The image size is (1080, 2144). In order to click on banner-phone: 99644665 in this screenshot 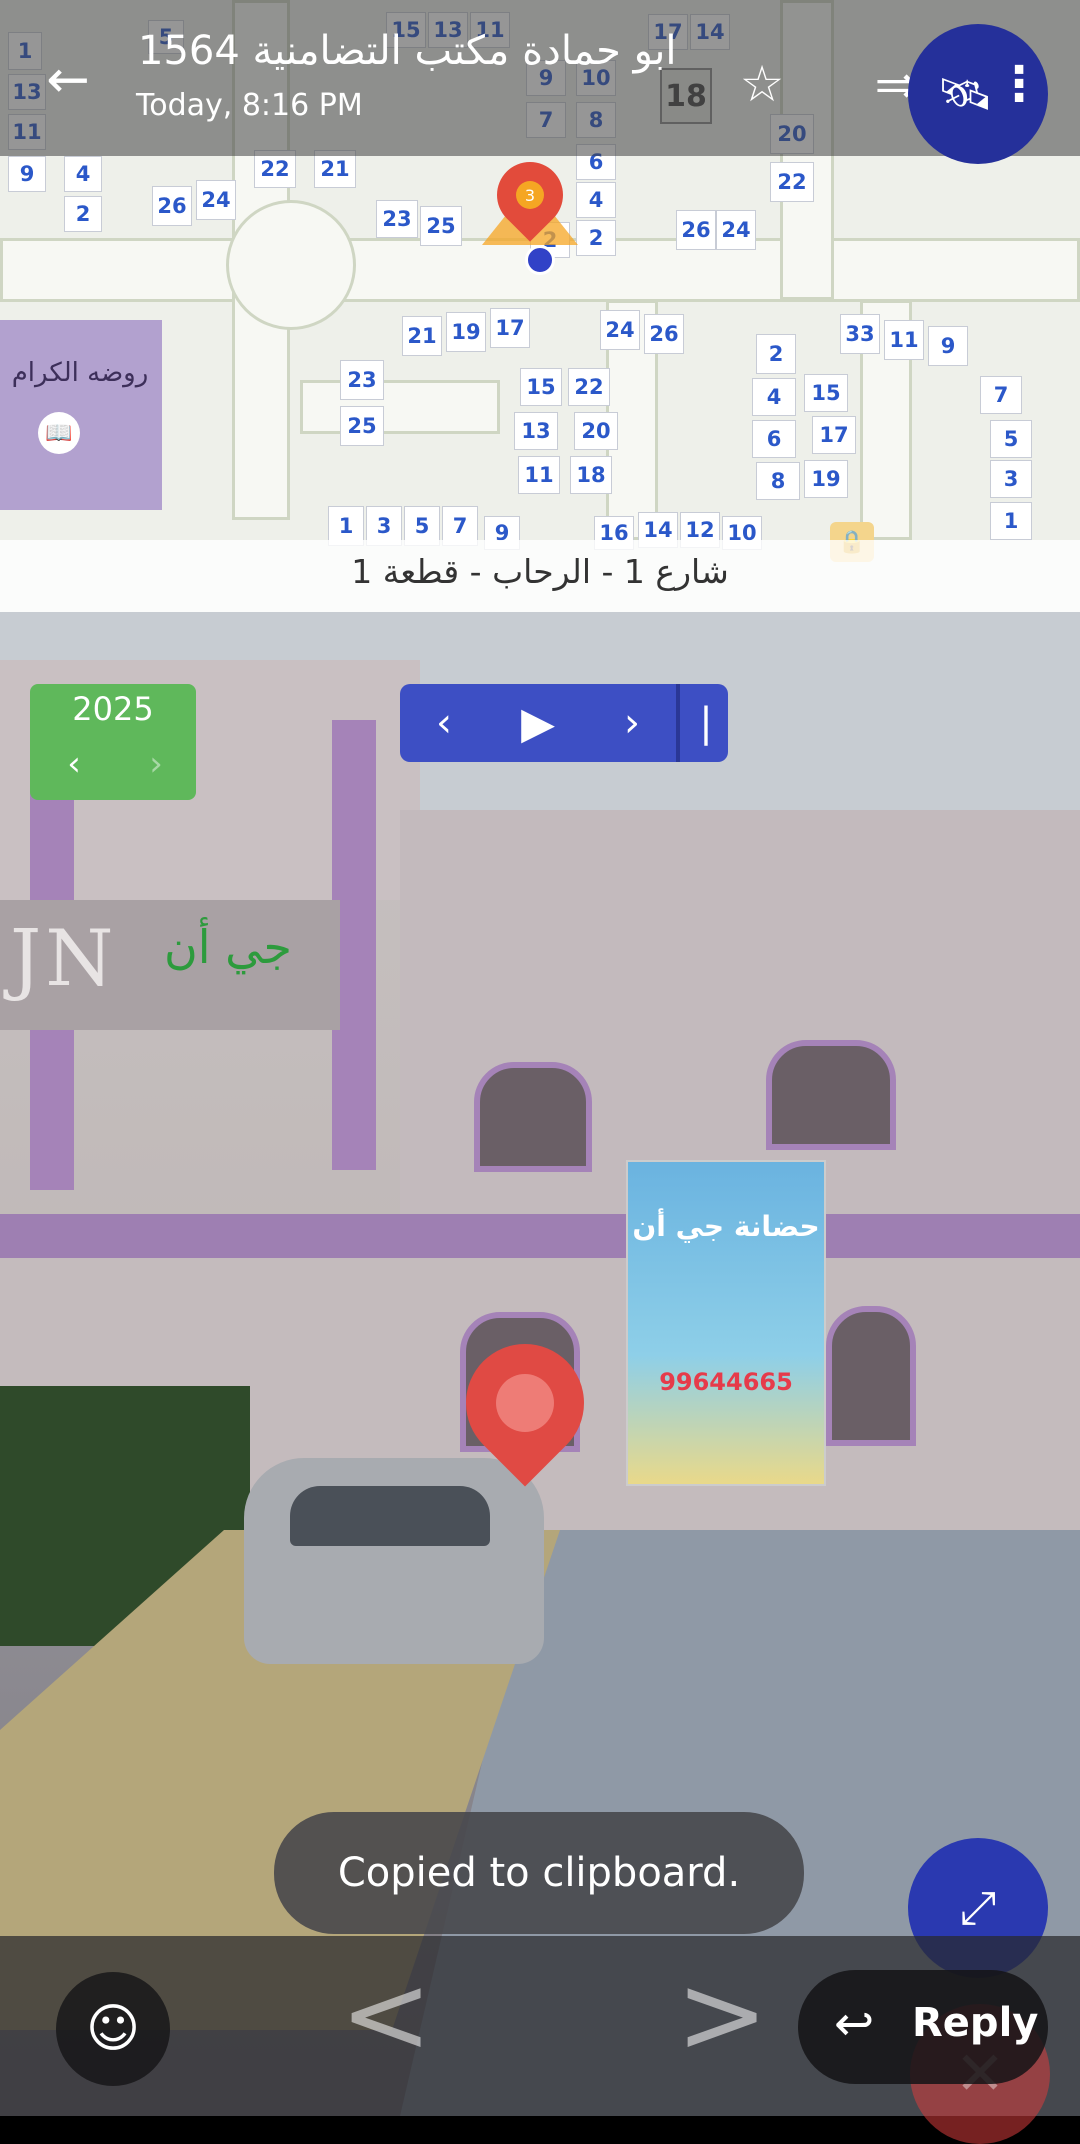, I will do `click(726, 1382)`.